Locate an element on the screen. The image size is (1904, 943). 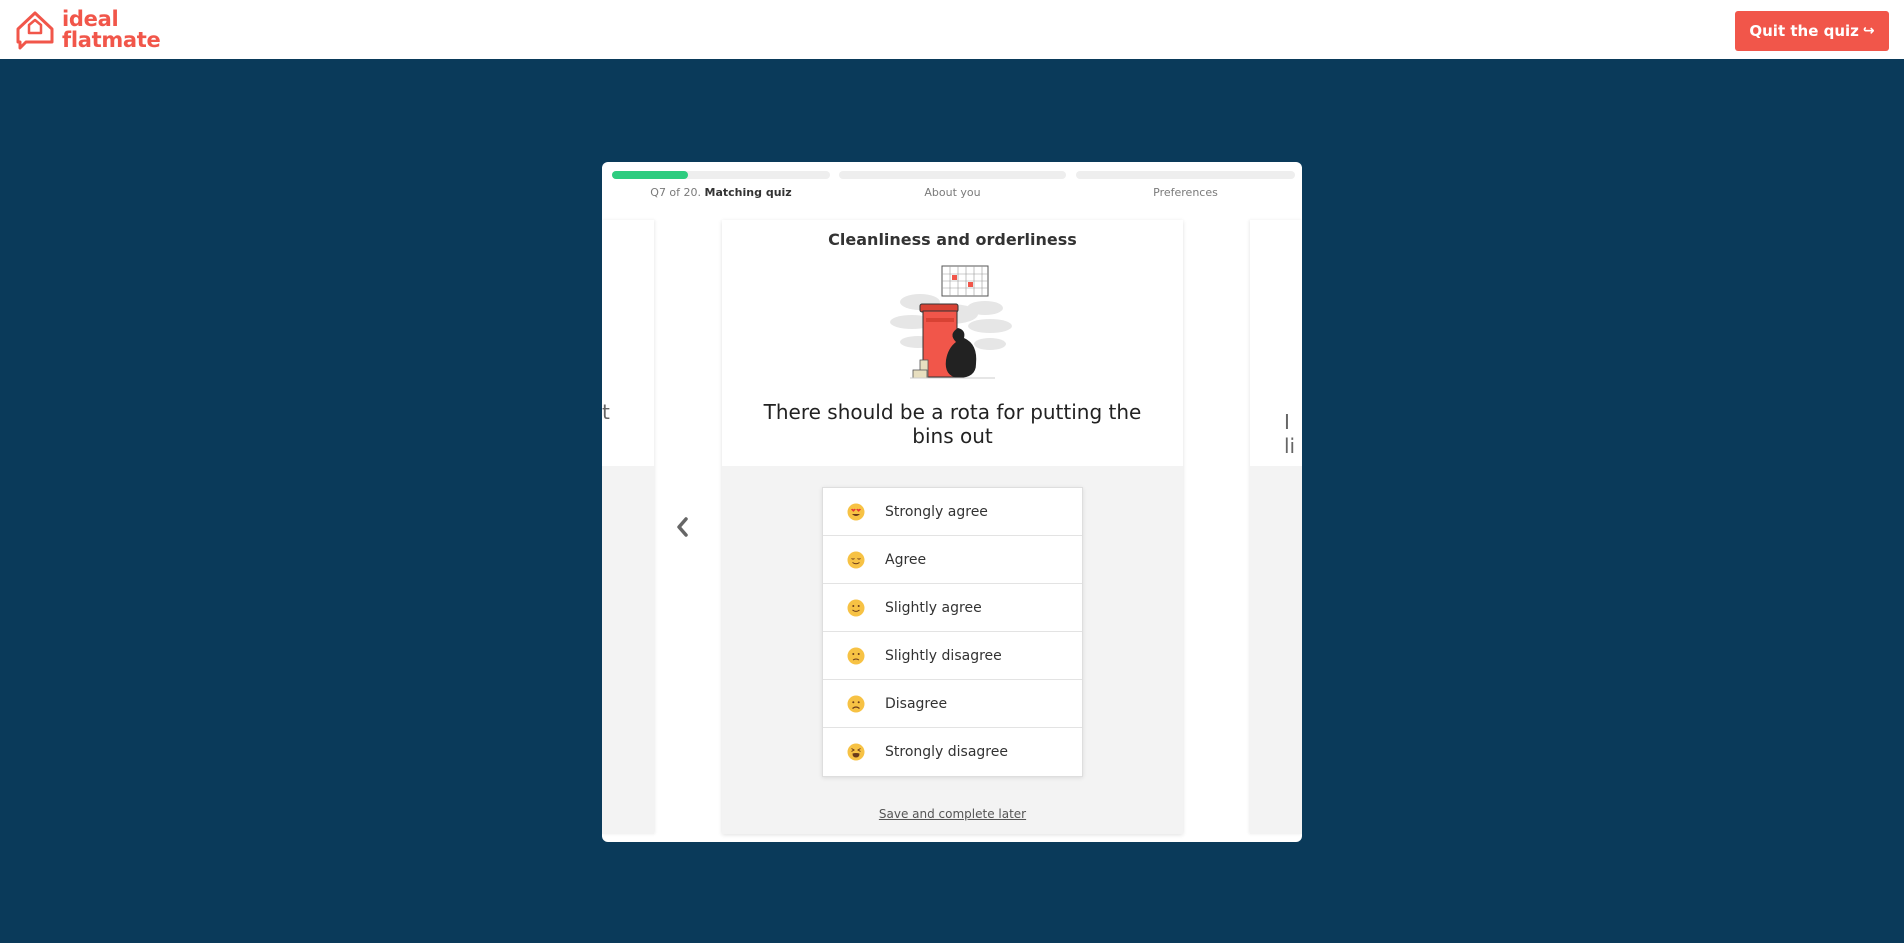
option-slightly-agree: Slightly agree is located at coordinates (952, 608).